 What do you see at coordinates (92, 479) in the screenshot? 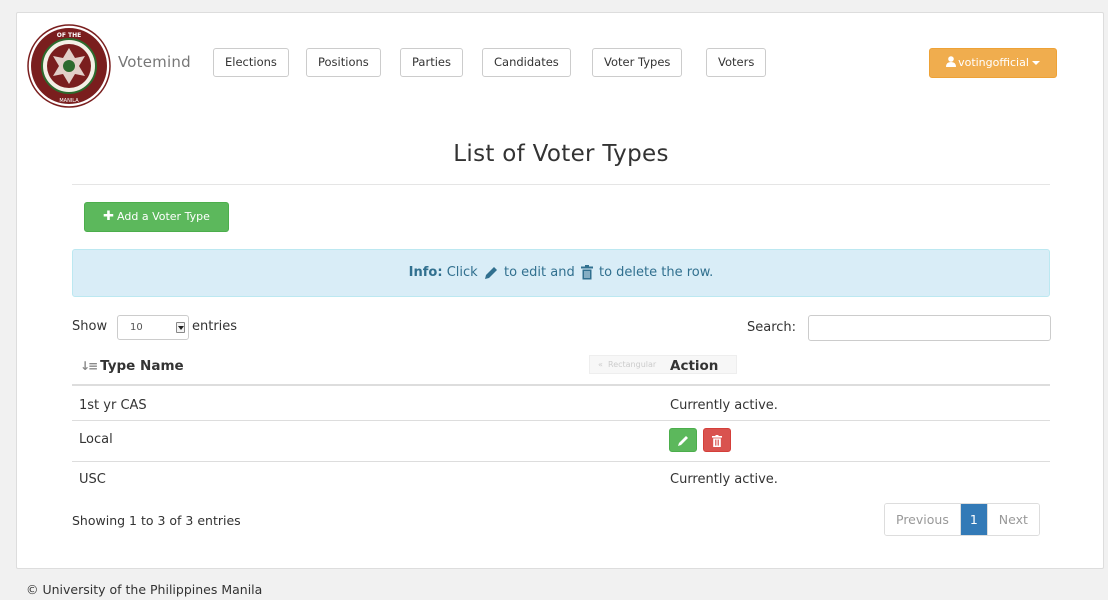
I see `table-row-name: USC` at bounding box center [92, 479].